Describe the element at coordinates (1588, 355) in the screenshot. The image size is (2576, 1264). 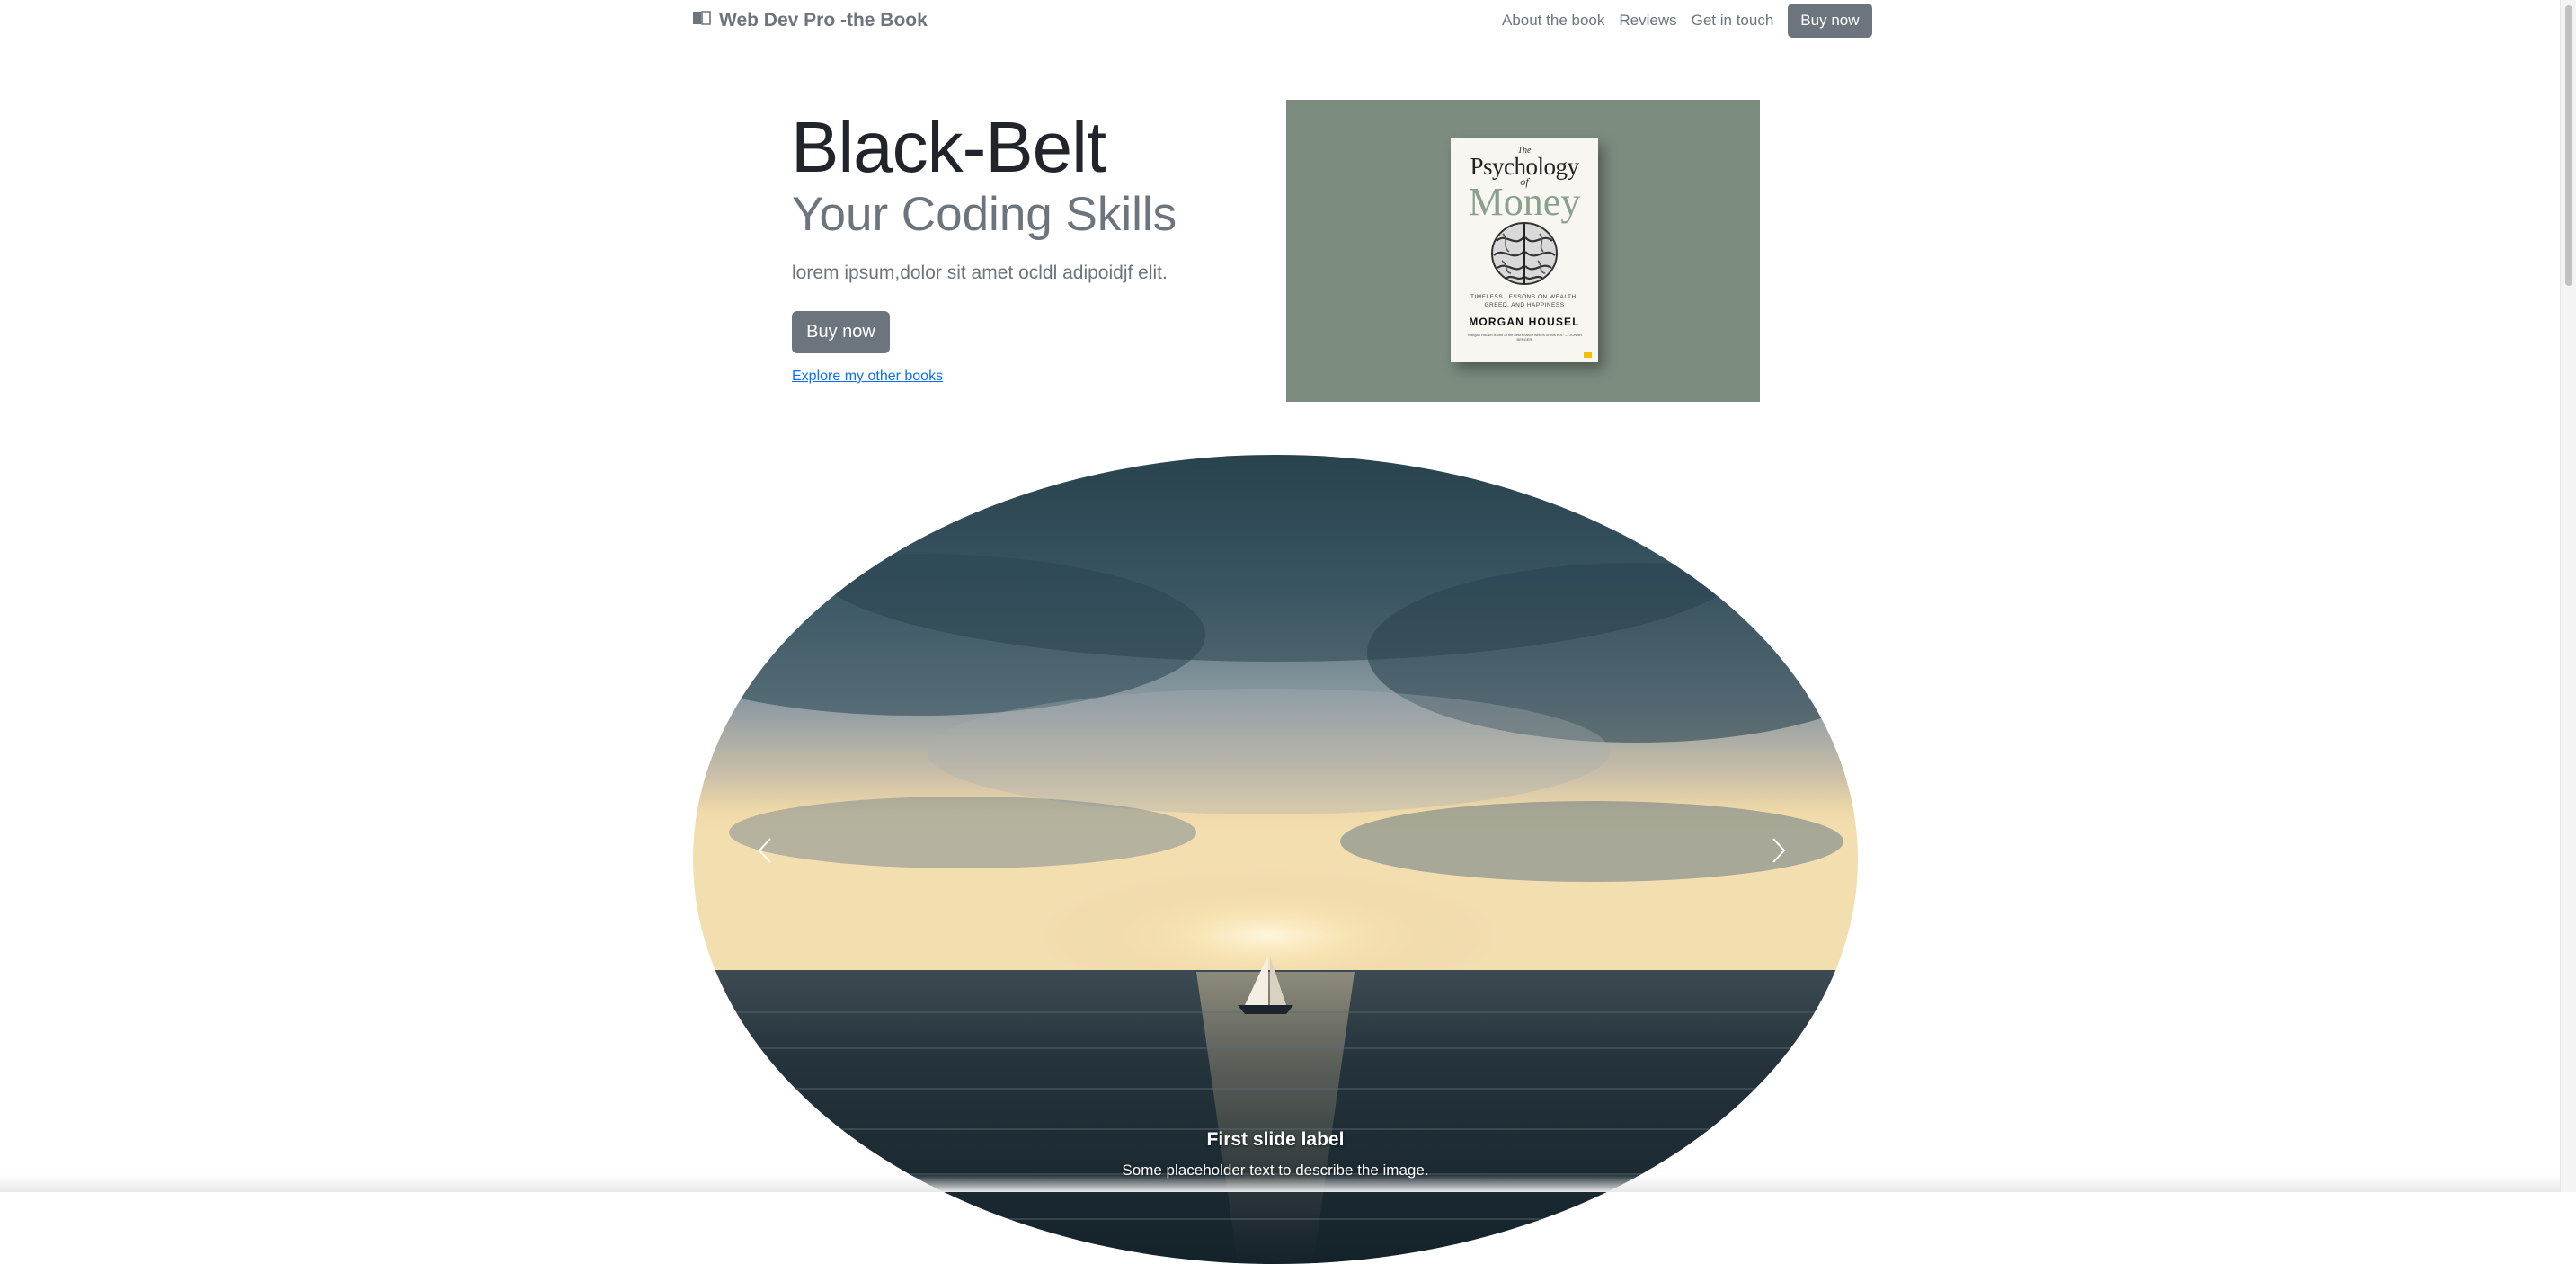
I see `publisher-badge` at that location.